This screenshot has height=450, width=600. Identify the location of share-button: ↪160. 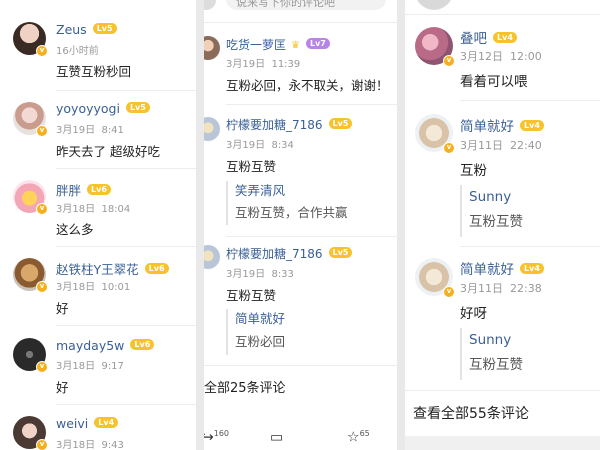
(216, 437).